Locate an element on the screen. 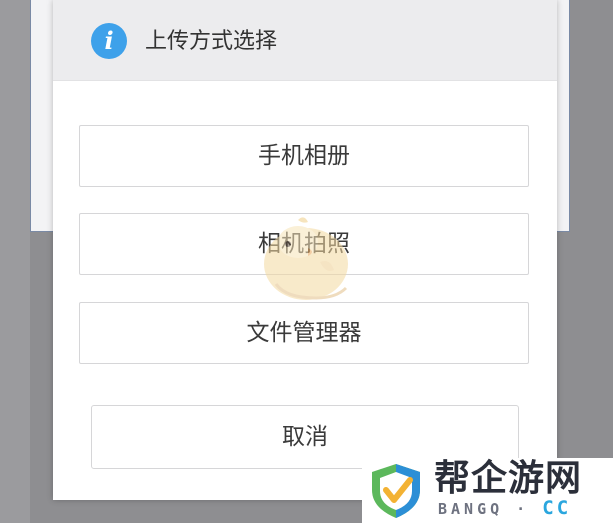 The height and width of the screenshot is (523, 613). option-camera-button: 相机拍照 is located at coordinates (304, 244).